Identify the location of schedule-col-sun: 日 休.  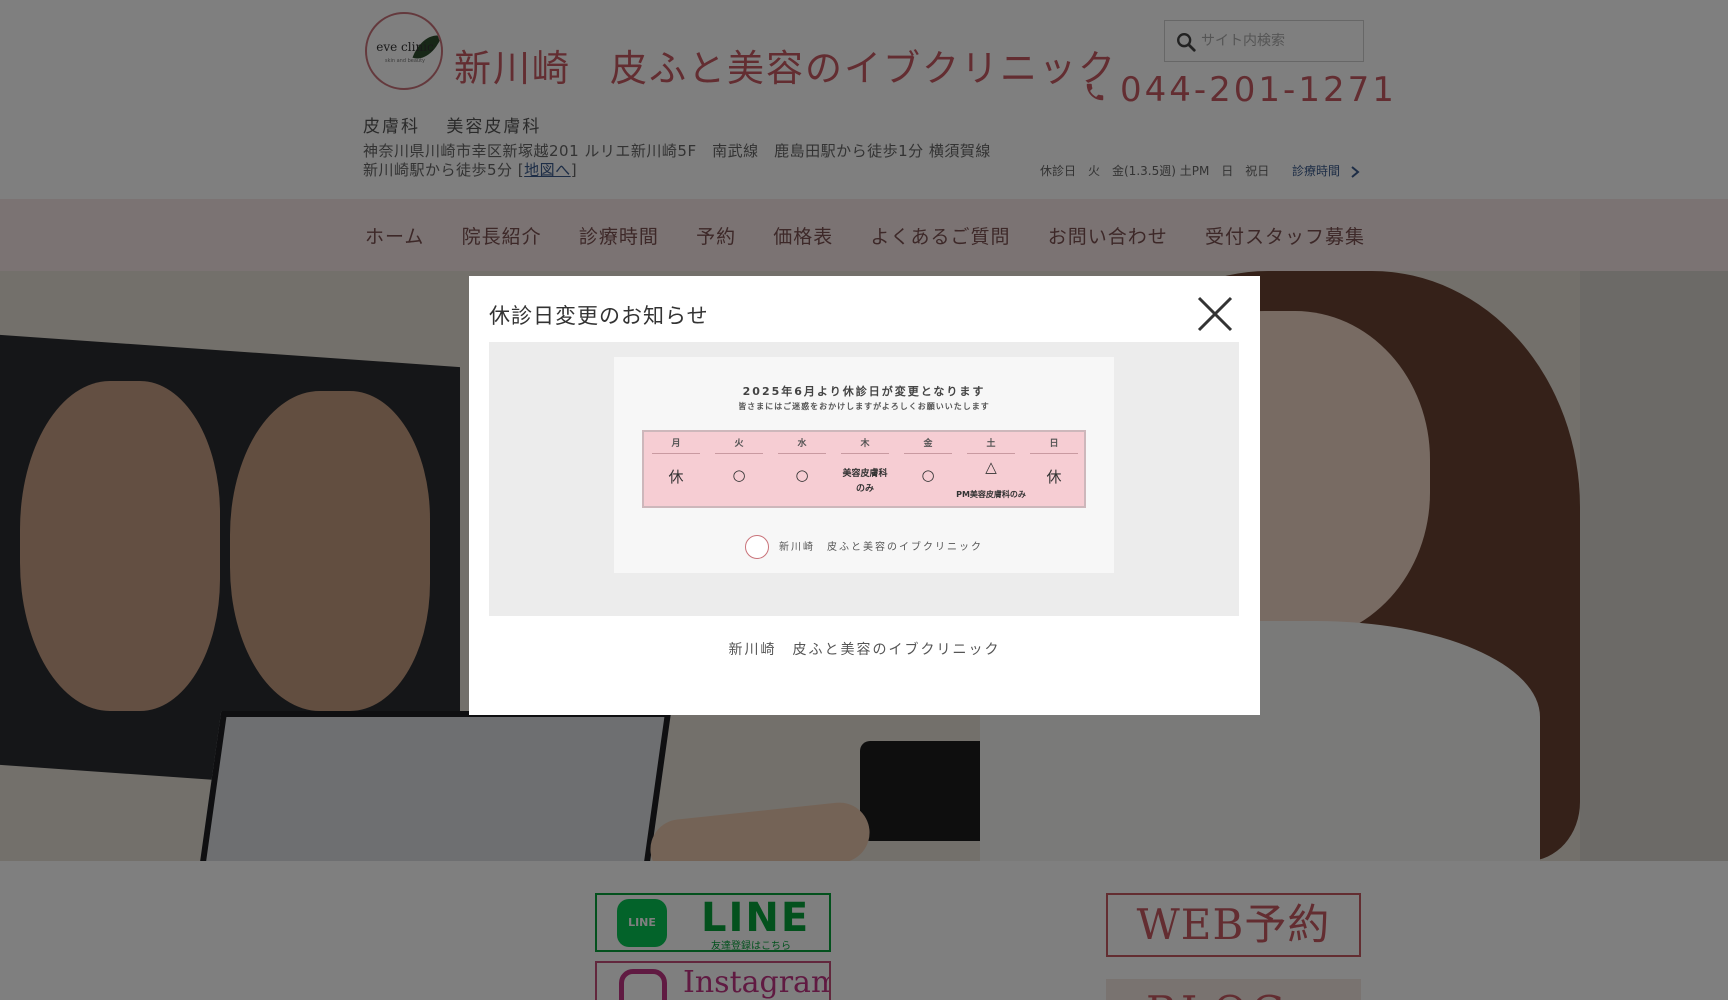
(1054, 469).